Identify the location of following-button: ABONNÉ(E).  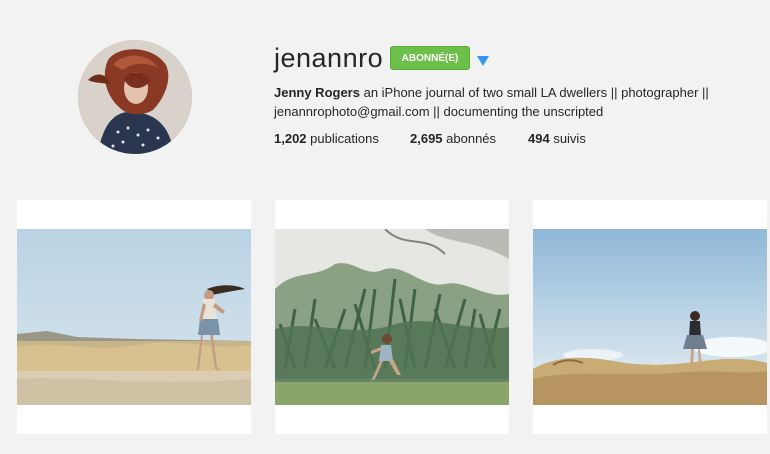
(430, 58).